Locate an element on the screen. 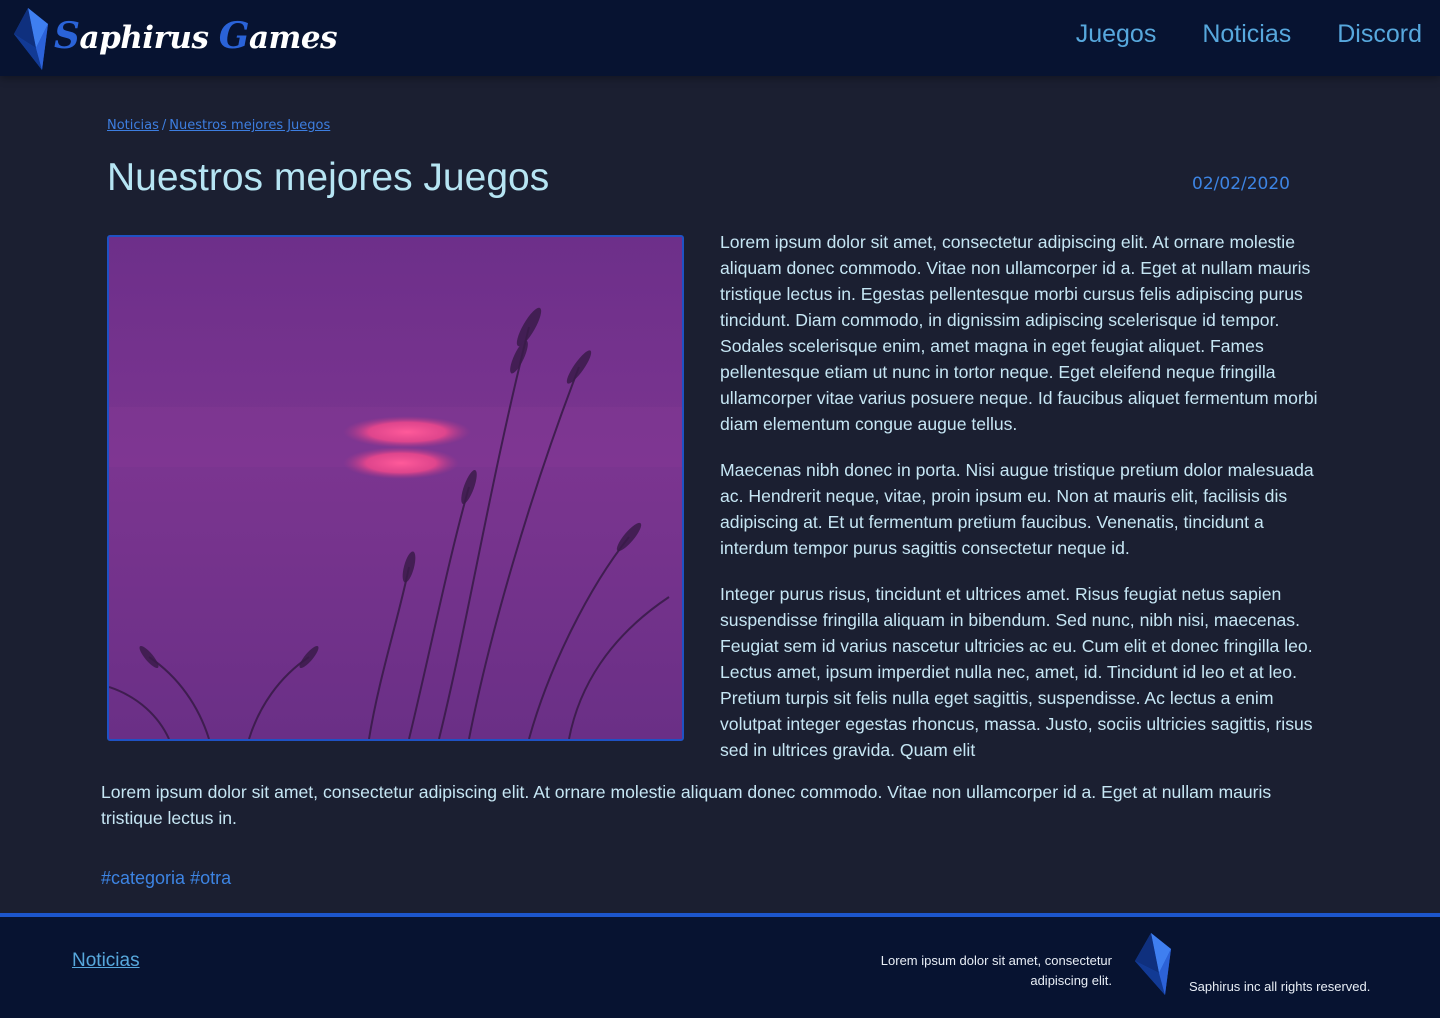 Image resolution: width=1440 pixels, height=1018 pixels. site-header: Saphirus Games Juegos Noticias Discord is located at coordinates (720, 38).